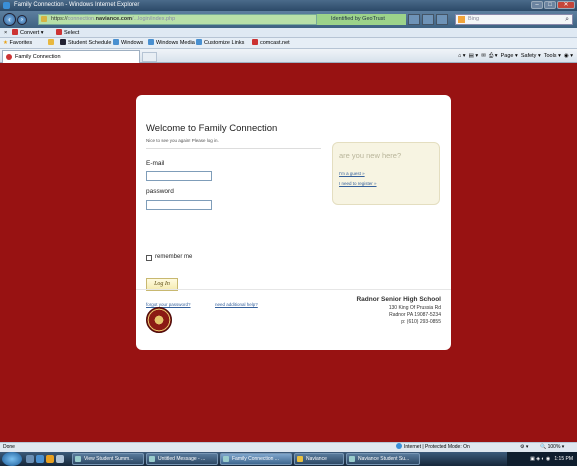 This screenshot has height=466, width=577. I want to click on system-tray: ▣ ◈ ◐ ◉ 1:15 PM, so click(542, 459).